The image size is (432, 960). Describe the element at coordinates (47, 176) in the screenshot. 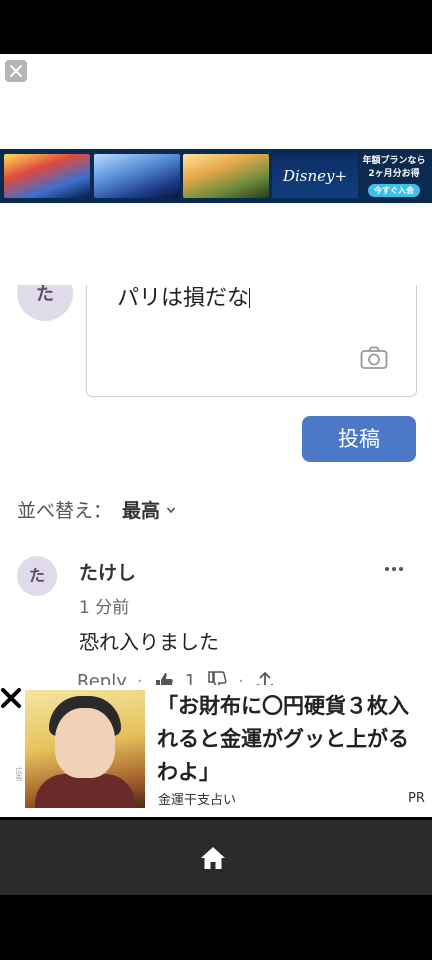

I see `banner-tile-mickey` at that location.